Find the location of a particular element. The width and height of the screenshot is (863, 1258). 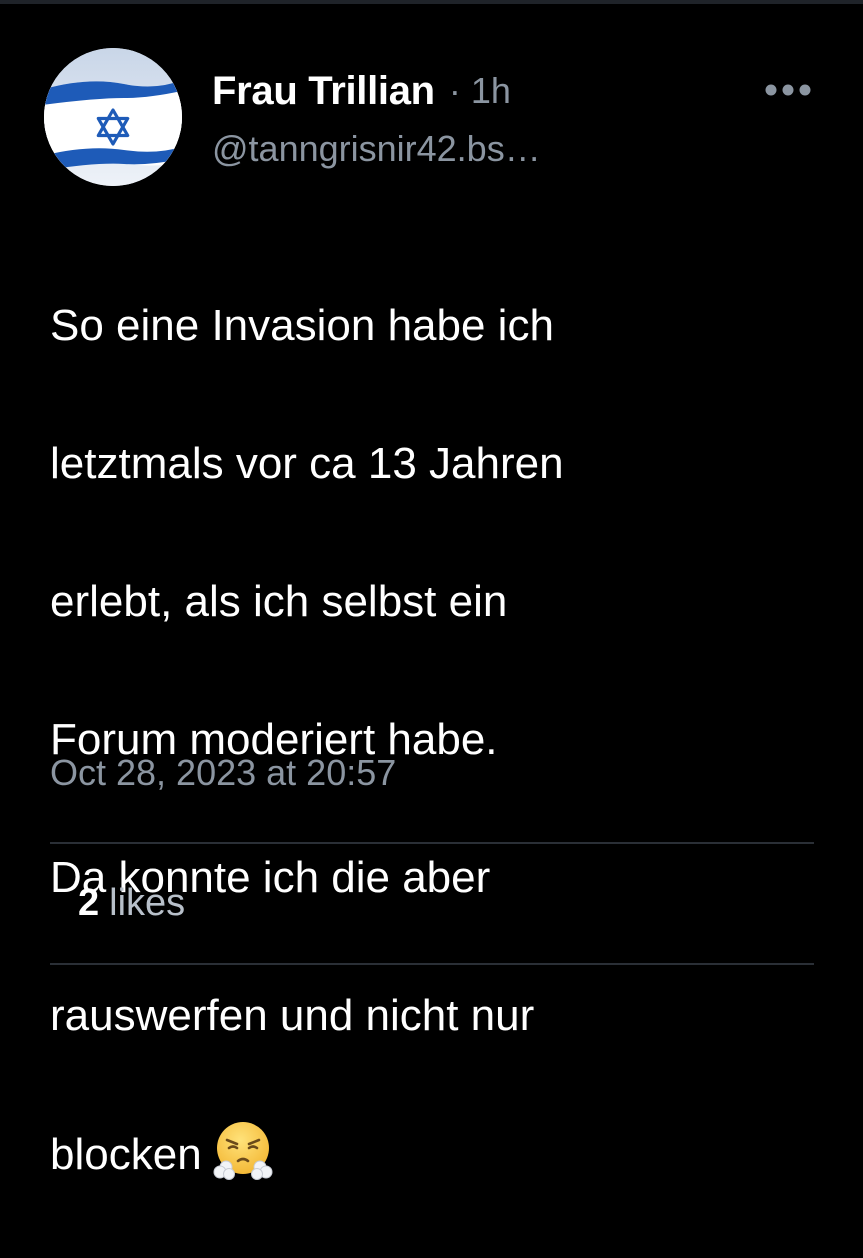

author-display-name: Frau Trillian is located at coordinates (323, 91).